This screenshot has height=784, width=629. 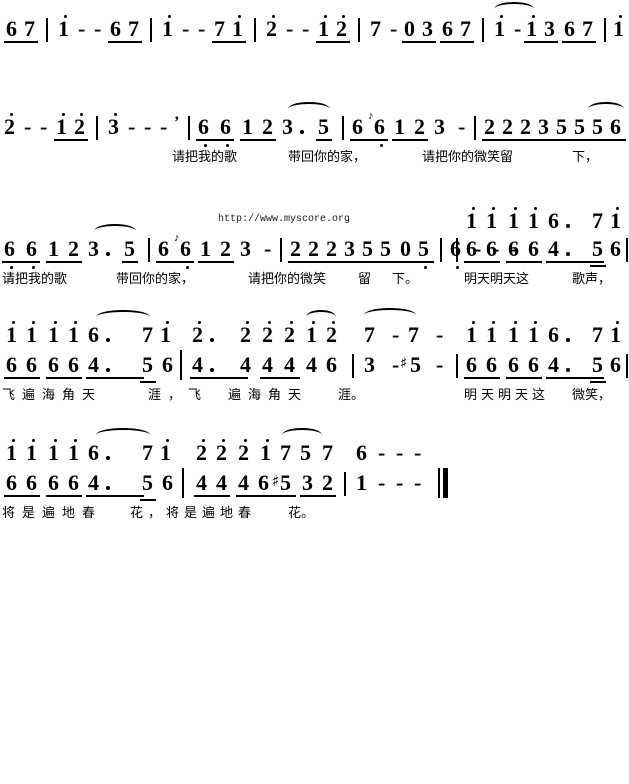 What do you see at coordinates (35, 279) in the screenshot?
I see `lyric-phrase: 请把我的歌` at bounding box center [35, 279].